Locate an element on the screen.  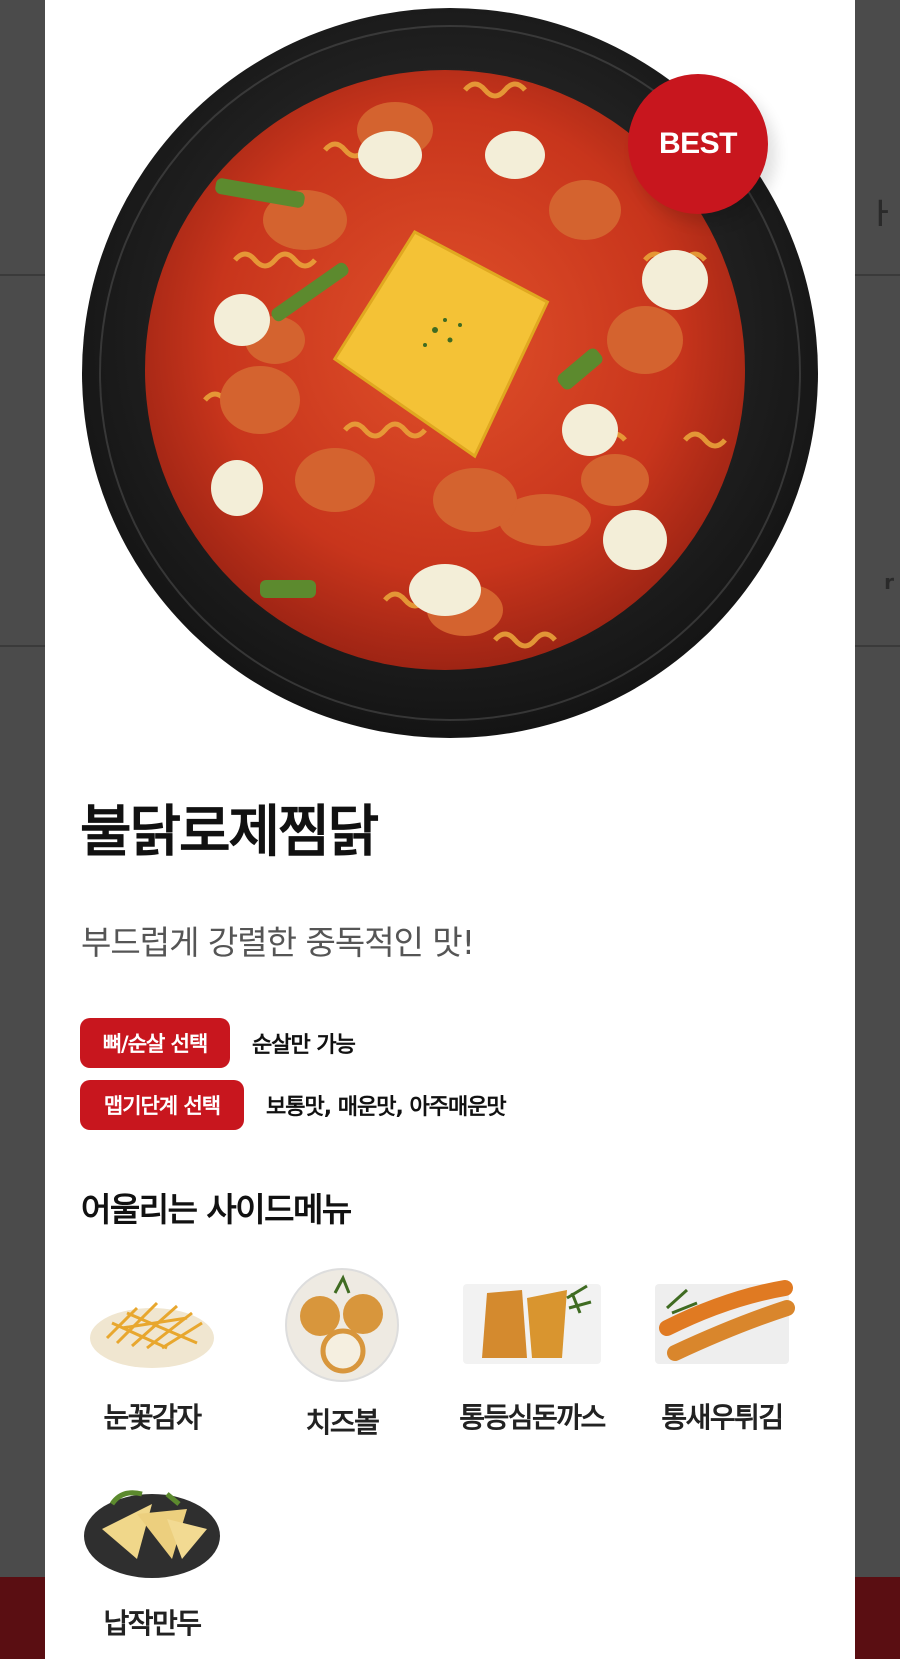
side-item-dumpling: 납작만두 is located at coordinates (152, 1558).